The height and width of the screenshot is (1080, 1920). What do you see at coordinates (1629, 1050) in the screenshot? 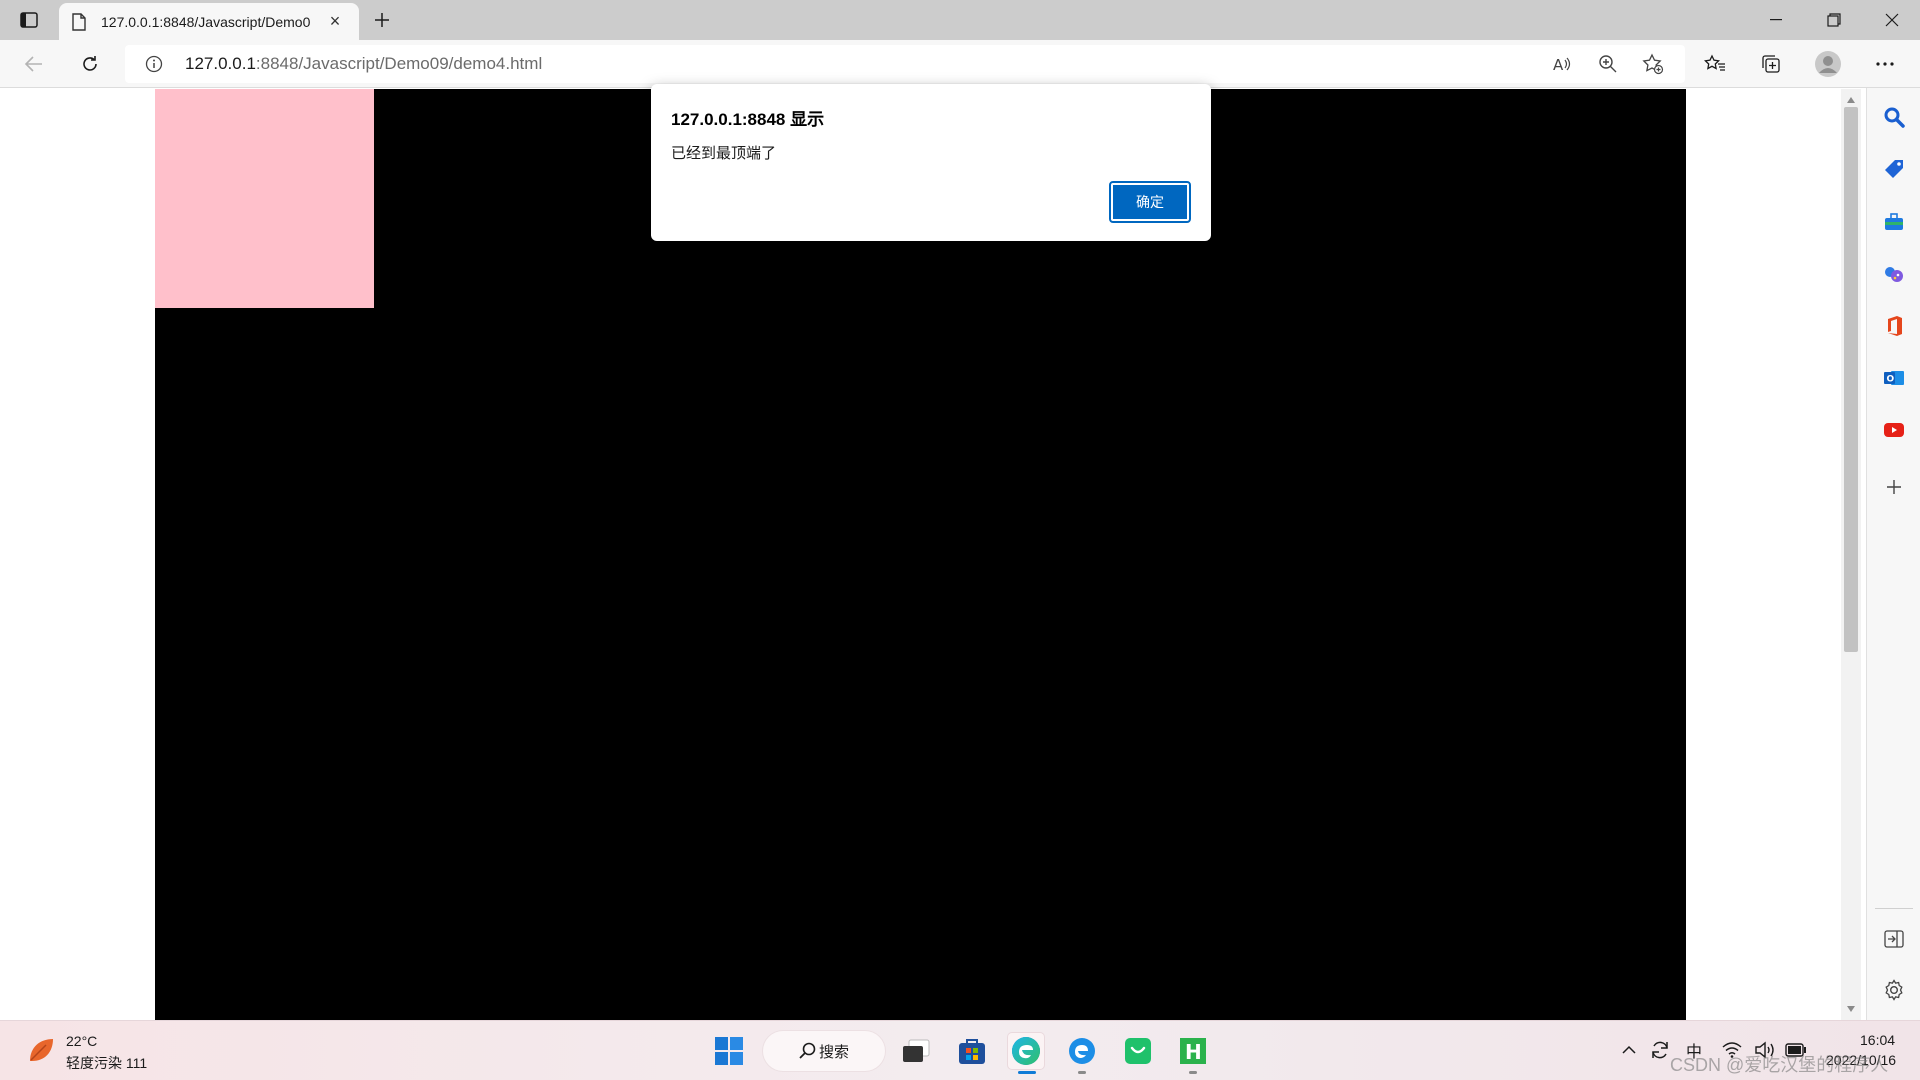
I see `chevron-up-icon` at bounding box center [1629, 1050].